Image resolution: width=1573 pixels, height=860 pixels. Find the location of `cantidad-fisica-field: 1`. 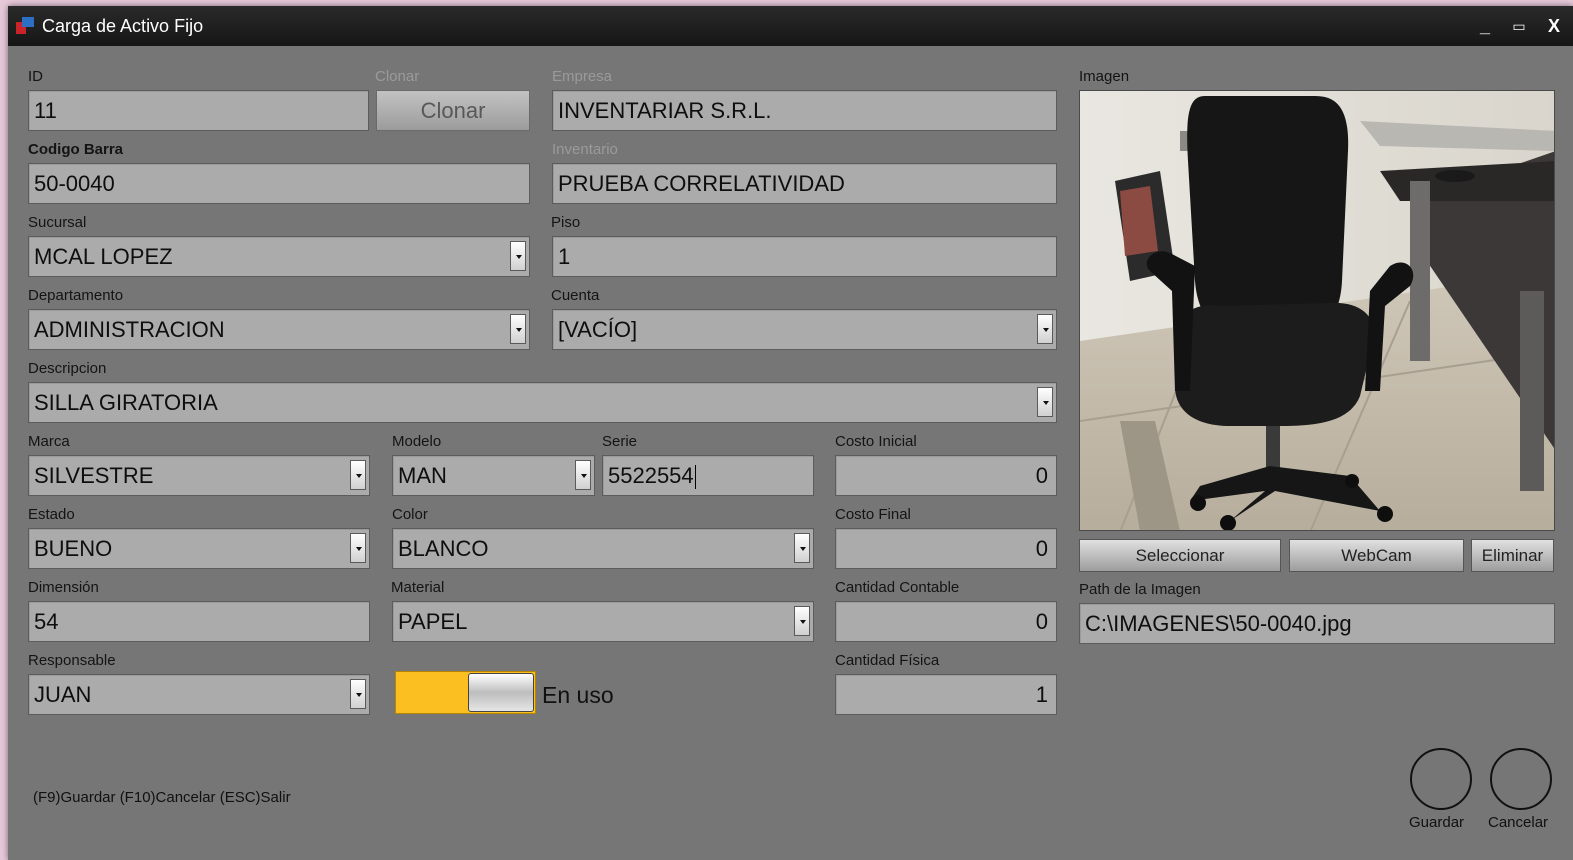

cantidad-fisica-field: 1 is located at coordinates (946, 694).